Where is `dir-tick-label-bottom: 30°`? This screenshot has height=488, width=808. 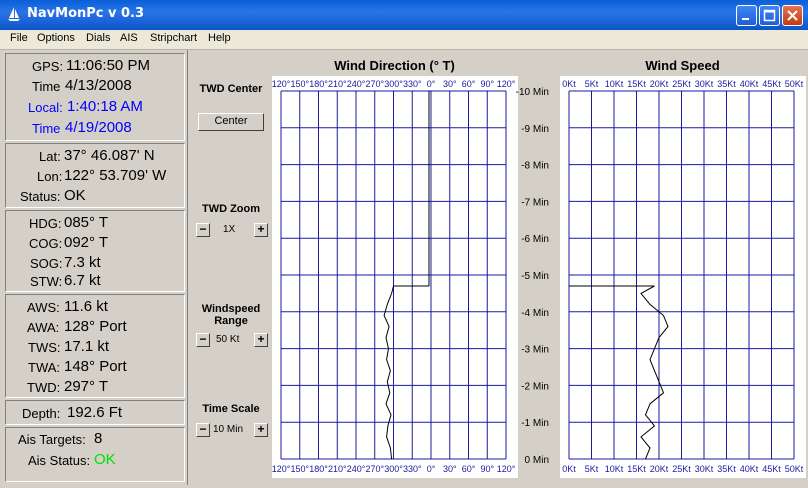 dir-tick-label-bottom: 30° is located at coordinates (450, 469).